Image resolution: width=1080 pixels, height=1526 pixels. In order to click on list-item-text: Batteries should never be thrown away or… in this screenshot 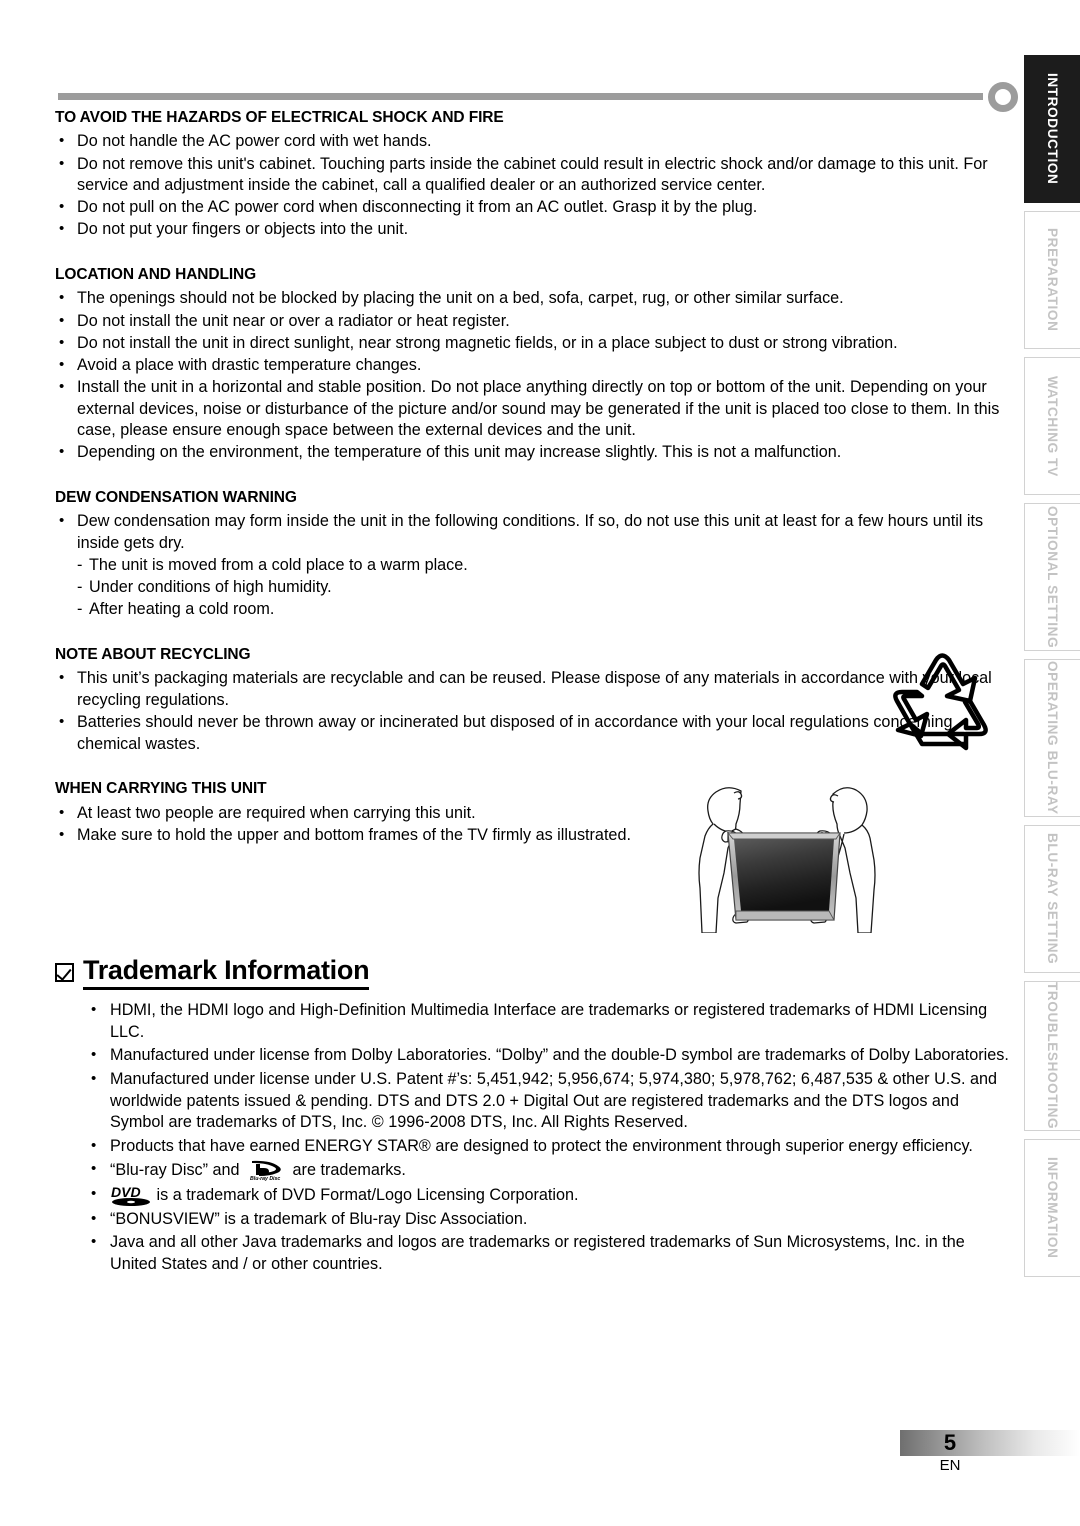, I will do `click(515, 733)`.